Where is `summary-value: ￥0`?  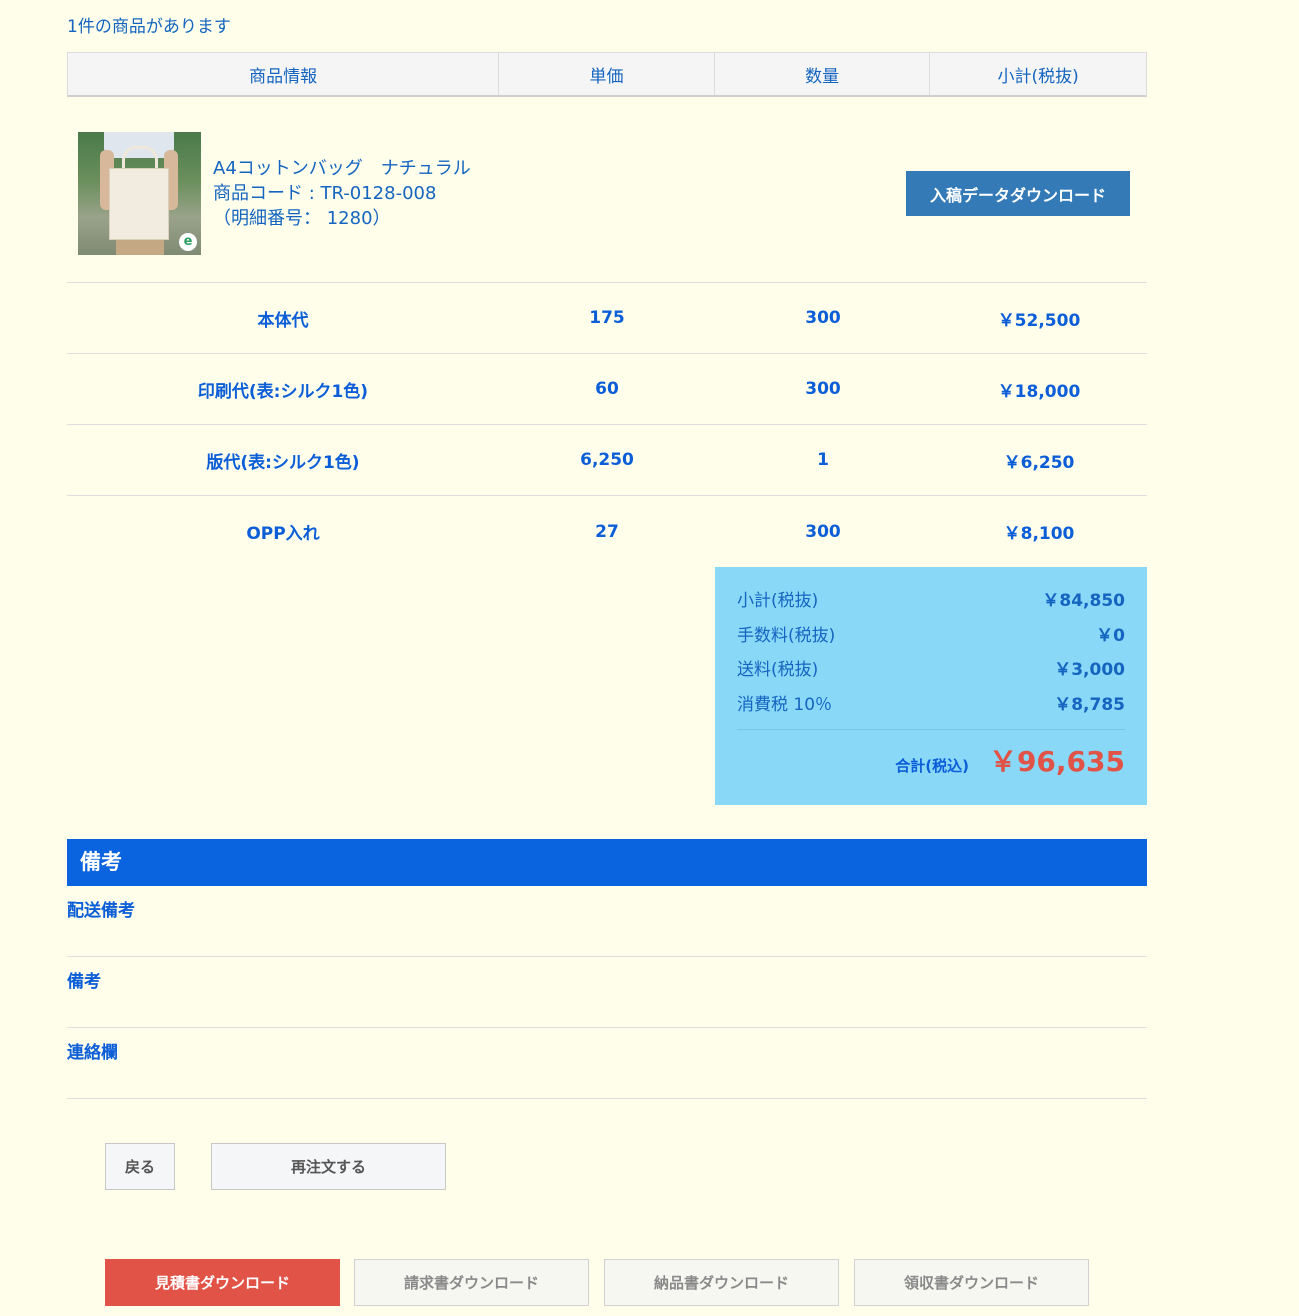 summary-value: ￥0 is located at coordinates (1110, 635).